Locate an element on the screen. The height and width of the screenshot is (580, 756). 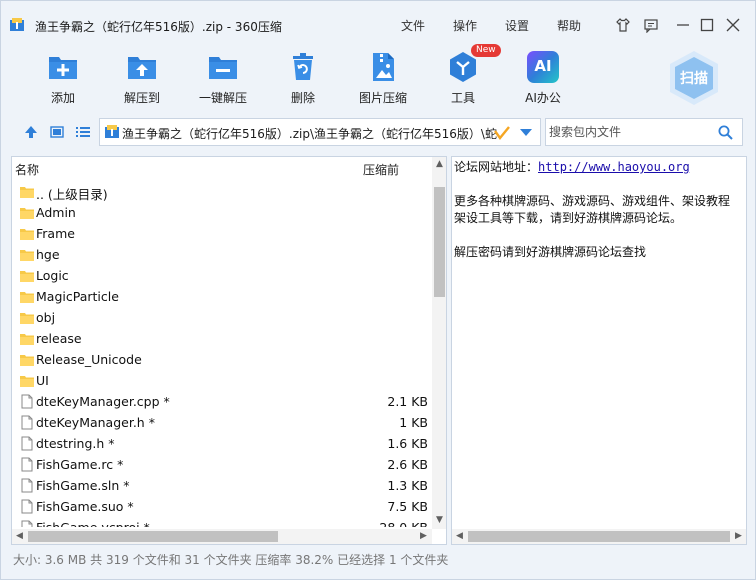
add-button: 添加 is located at coordinates (63, 81).